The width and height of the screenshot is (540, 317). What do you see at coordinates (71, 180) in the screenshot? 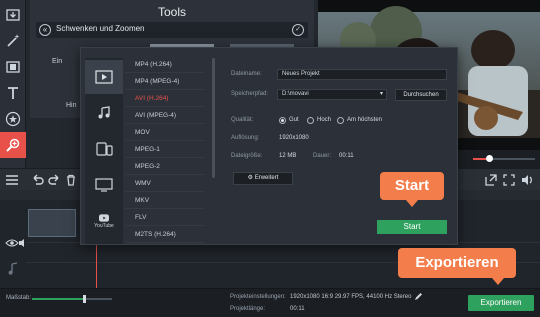
I see `delete-icon` at bounding box center [71, 180].